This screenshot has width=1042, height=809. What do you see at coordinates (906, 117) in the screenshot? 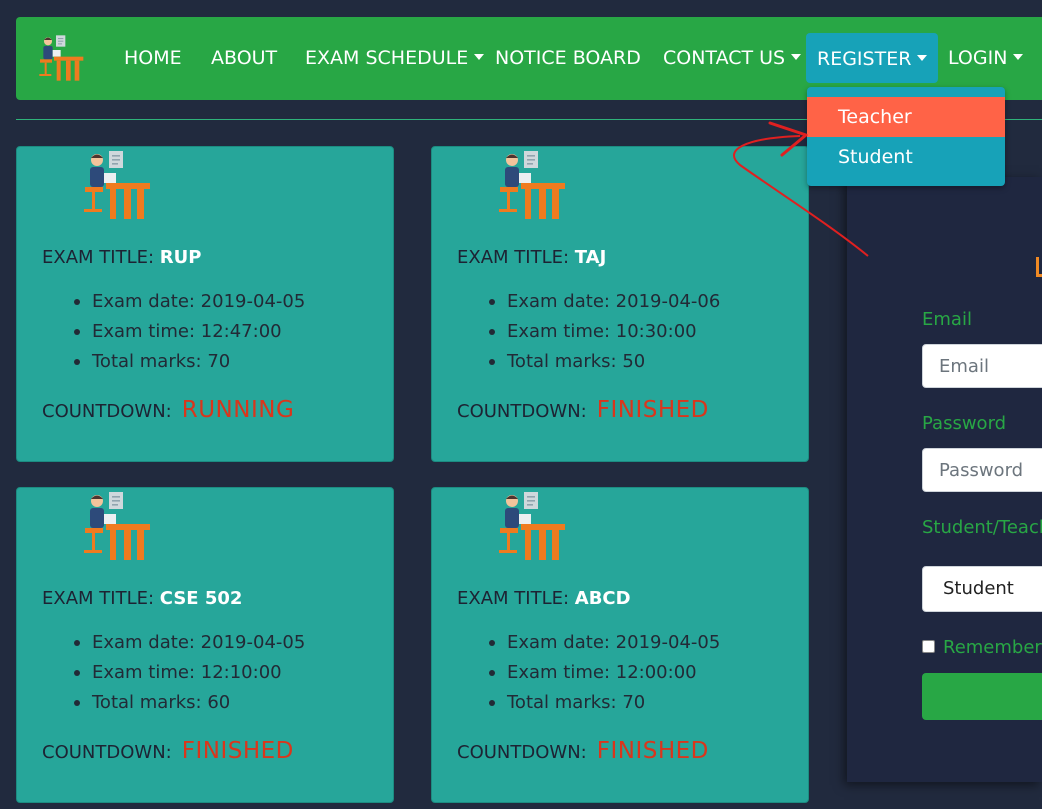
I see `dropdown-item-teacher: Teacher` at bounding box center [906, 117].